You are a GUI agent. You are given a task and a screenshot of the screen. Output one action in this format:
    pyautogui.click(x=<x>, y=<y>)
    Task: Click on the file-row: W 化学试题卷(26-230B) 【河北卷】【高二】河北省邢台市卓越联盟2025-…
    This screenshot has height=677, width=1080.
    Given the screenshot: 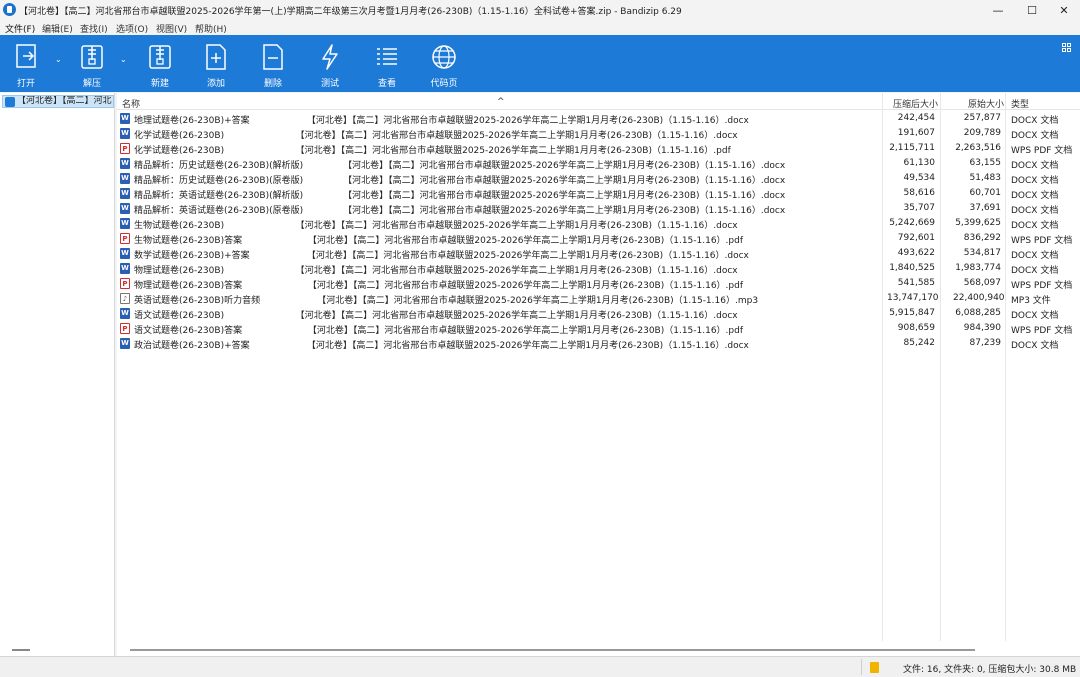 What is the action you would take?
    pyautogui.click(x=598, y=133)
    